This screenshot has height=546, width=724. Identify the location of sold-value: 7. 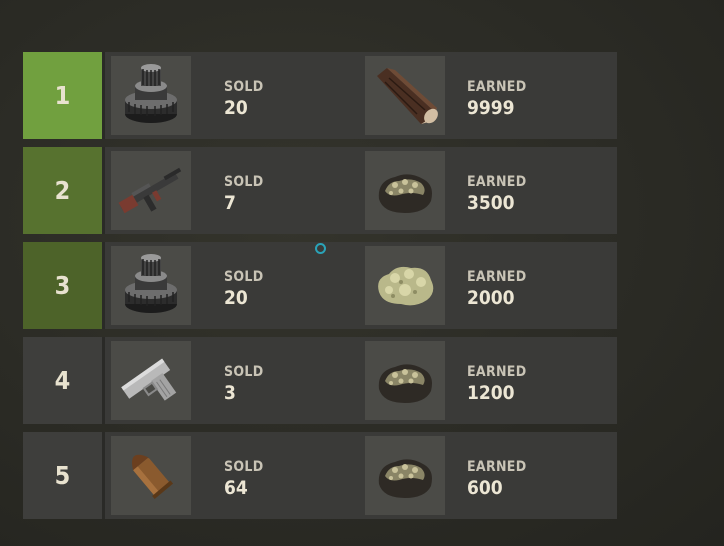
(230, 203).